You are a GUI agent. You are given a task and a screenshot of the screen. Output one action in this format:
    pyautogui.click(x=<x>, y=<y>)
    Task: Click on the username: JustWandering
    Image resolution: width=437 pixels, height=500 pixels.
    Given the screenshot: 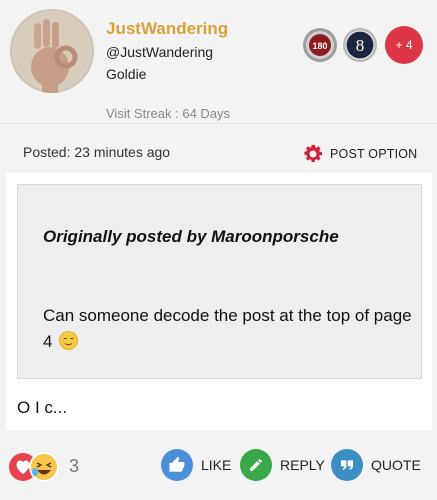 What is the action you would take?
    pyautogui.click(x=167, y=29)
    